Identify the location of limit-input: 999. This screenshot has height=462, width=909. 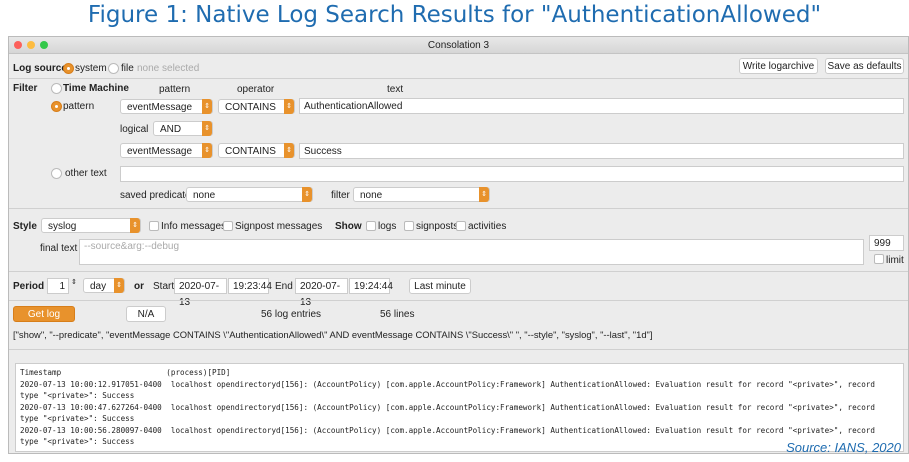
(886, 243).